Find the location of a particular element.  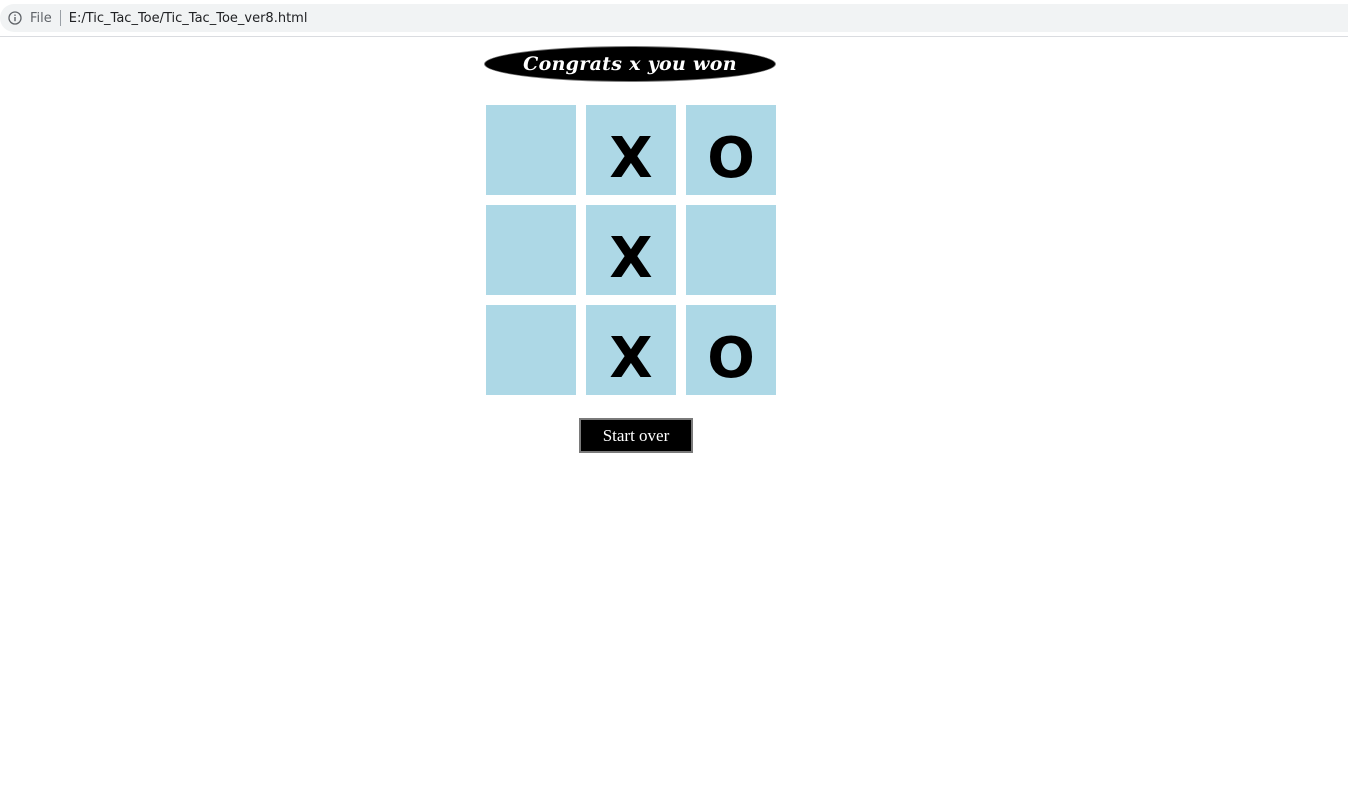

game-board: X O X X O is located at coordinates (631, 250).